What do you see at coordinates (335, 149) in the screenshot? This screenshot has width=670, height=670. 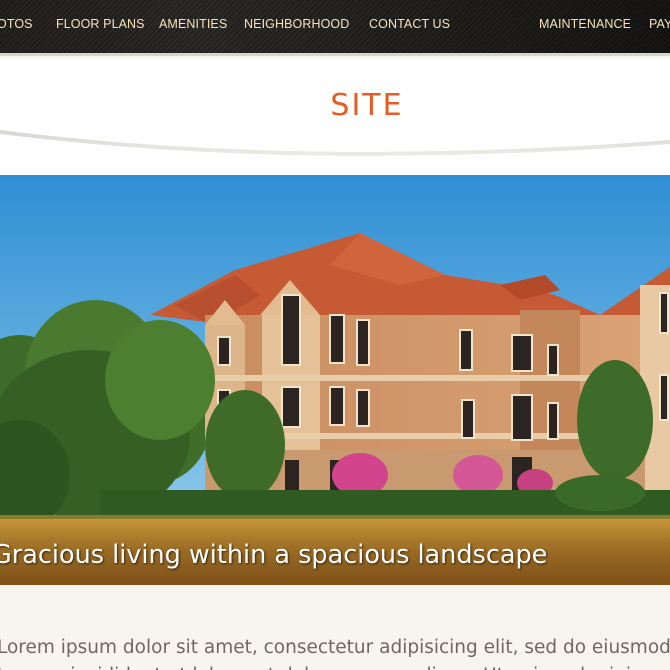 I see `header-curve-divider` at bounding box center [335, 149].